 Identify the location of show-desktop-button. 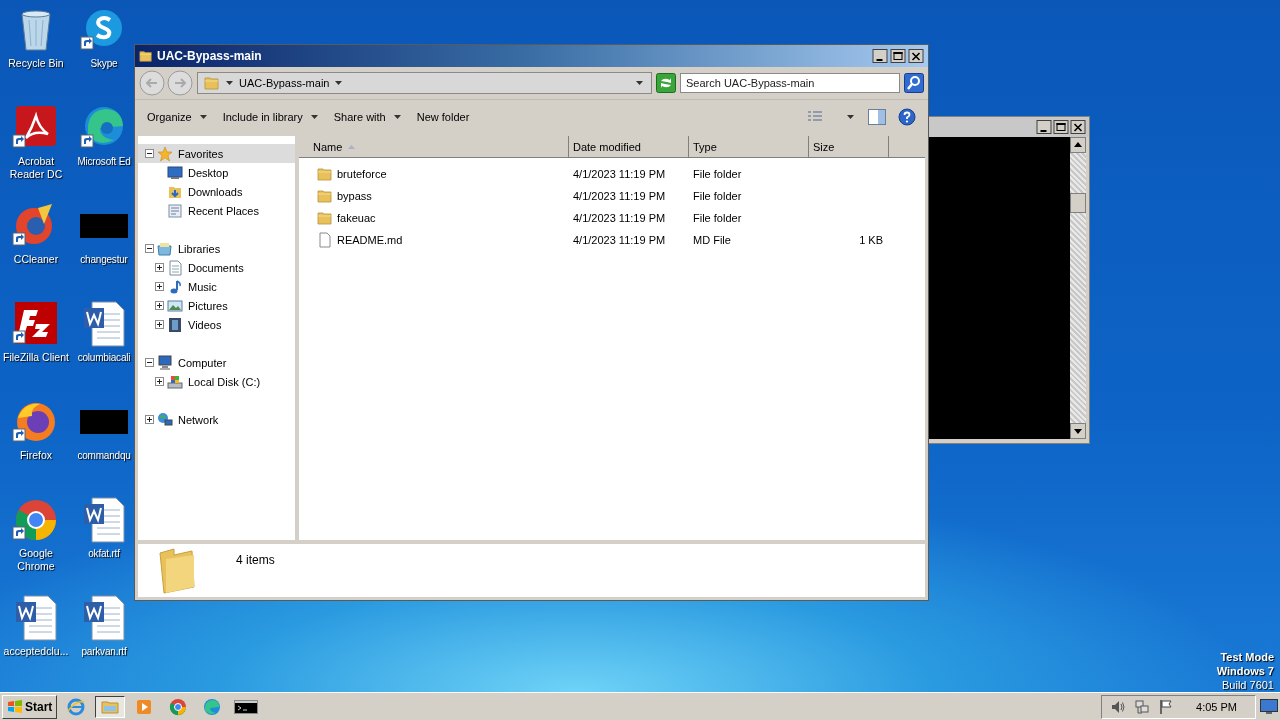
(1269, 706).